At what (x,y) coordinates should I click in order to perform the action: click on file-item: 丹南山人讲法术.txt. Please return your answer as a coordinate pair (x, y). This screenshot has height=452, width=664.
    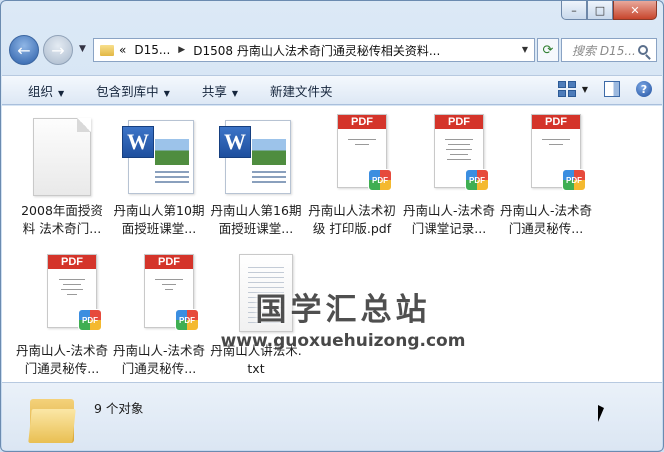
    Looking at the image, I should click on (256, 316).